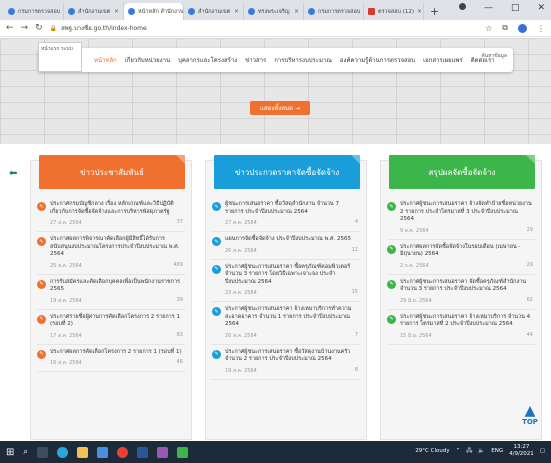  I want to click on browser-tab: ตรวจสอบ (12) ×, so click(394, 11).